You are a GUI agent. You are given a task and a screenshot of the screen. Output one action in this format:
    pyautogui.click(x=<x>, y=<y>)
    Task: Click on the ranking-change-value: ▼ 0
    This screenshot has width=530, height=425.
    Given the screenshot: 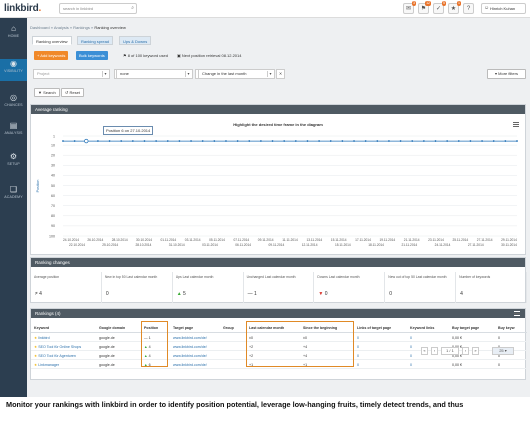 What is the action you would take?
    pyautogui.click(x=323, y=294)
    